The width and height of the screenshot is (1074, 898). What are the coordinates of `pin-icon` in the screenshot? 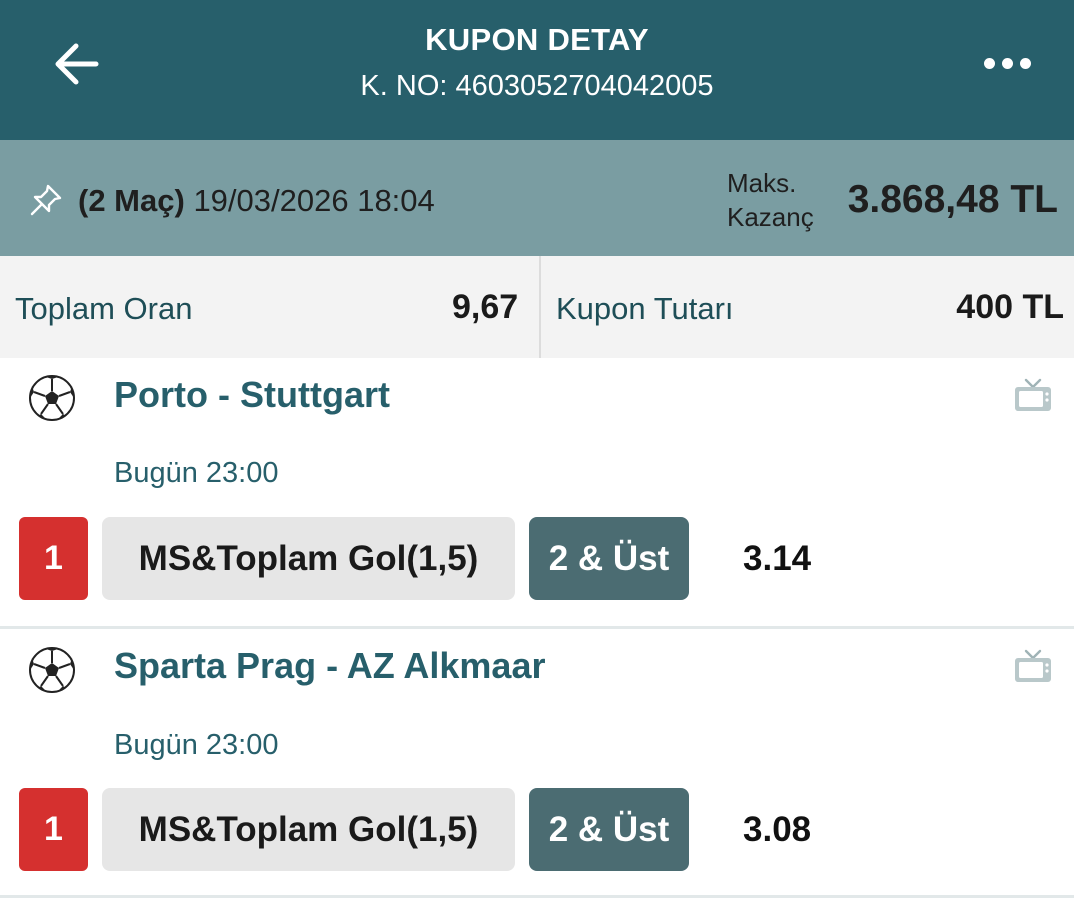 It's located at (46, 200).